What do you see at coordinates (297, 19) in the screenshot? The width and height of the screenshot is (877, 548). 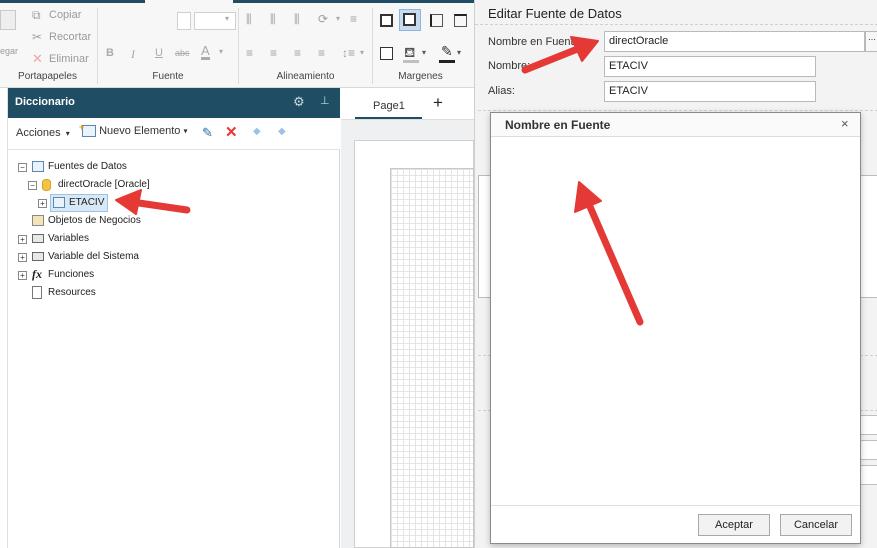 I see `align-bottom-icon: ⫼` at bounding box center [297, 19].